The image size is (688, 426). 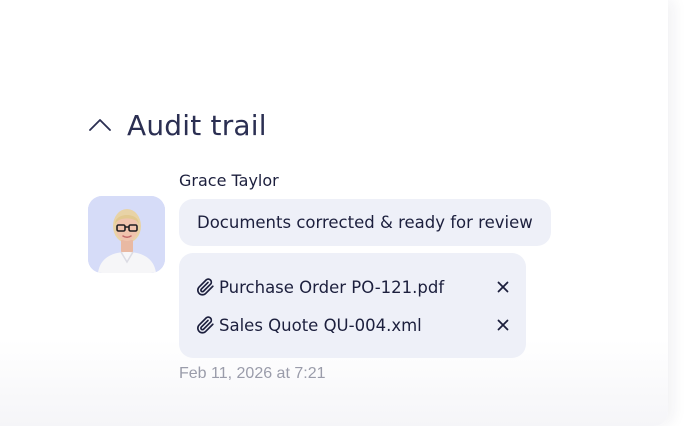 What do you see at coordinates (101, 125) in the screenshot?
I see `chevron-up-icon` at bounding box center [101, 125].